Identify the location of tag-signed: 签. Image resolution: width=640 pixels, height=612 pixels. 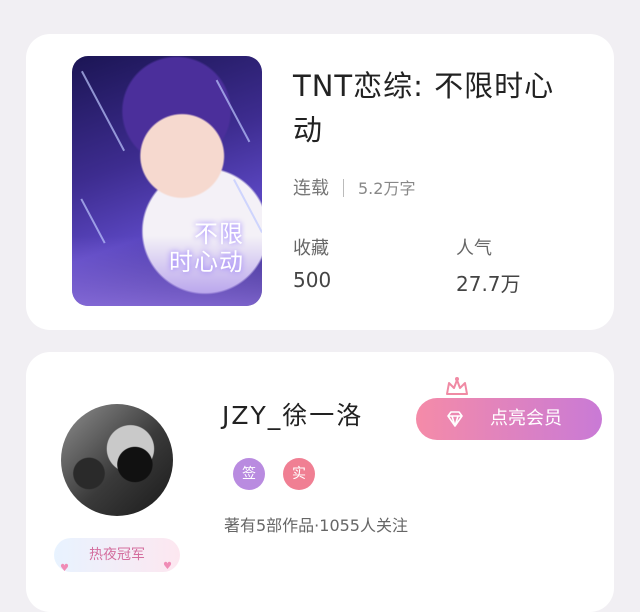
(249, 474).